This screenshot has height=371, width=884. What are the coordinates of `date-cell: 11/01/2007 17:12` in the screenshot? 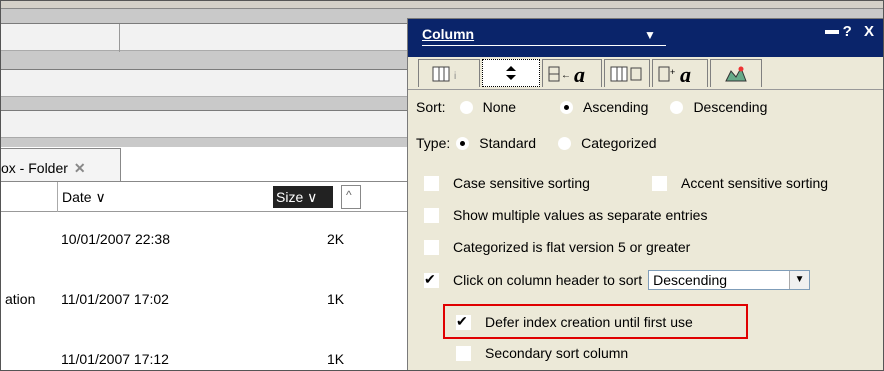 It's located at (115, 359).